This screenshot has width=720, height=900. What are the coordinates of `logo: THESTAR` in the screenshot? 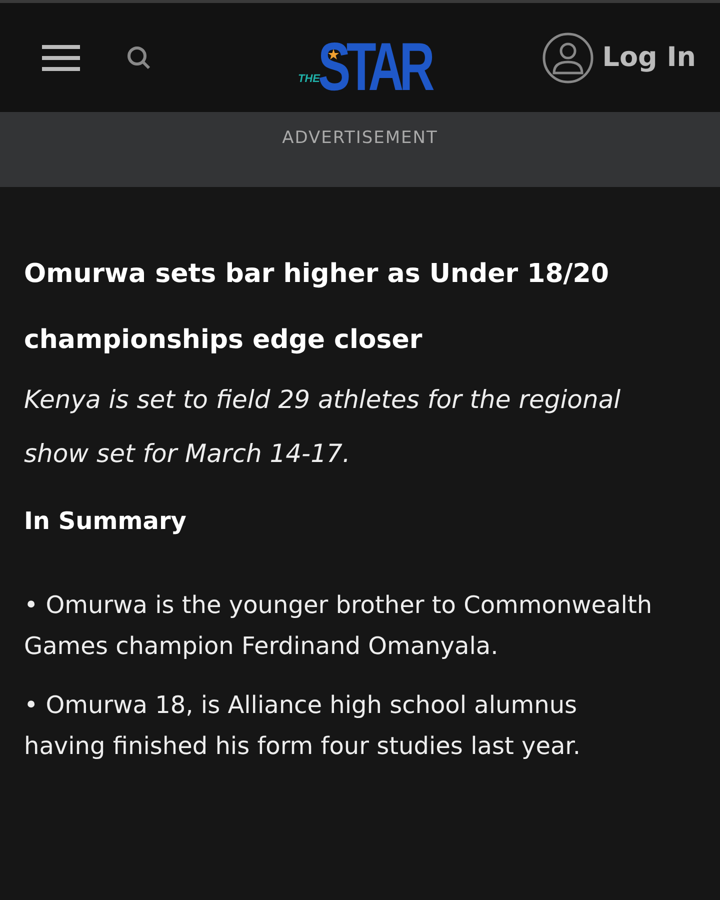 It's located at (370, 67).